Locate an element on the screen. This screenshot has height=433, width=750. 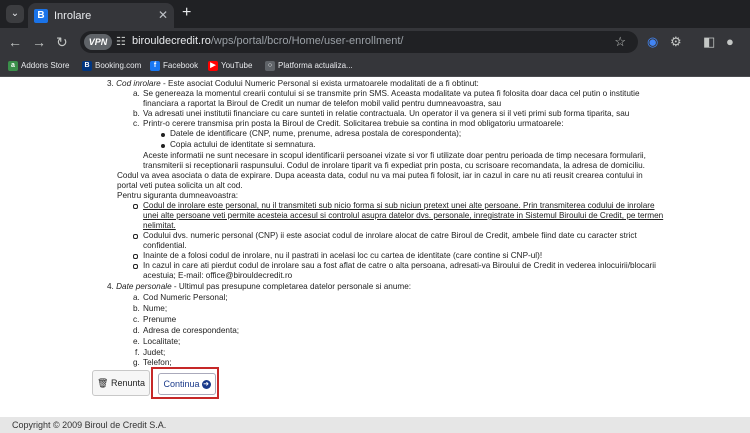
field-judet: Judet; is located at coordinates (154, 352).